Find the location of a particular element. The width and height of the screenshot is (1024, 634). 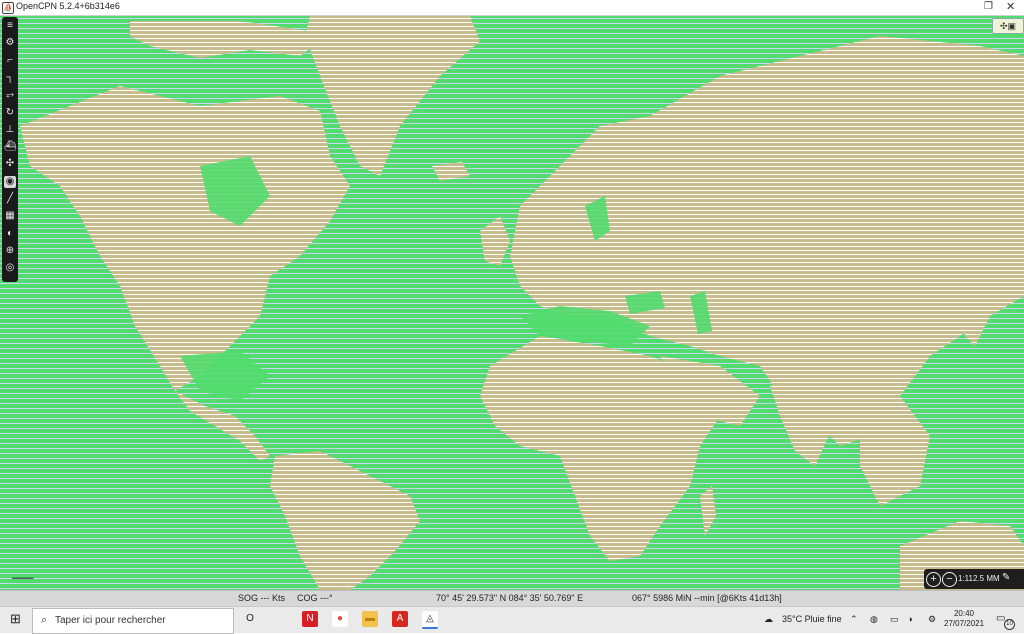

cog-readout: COG ---° is located at coordinates (315, 598).